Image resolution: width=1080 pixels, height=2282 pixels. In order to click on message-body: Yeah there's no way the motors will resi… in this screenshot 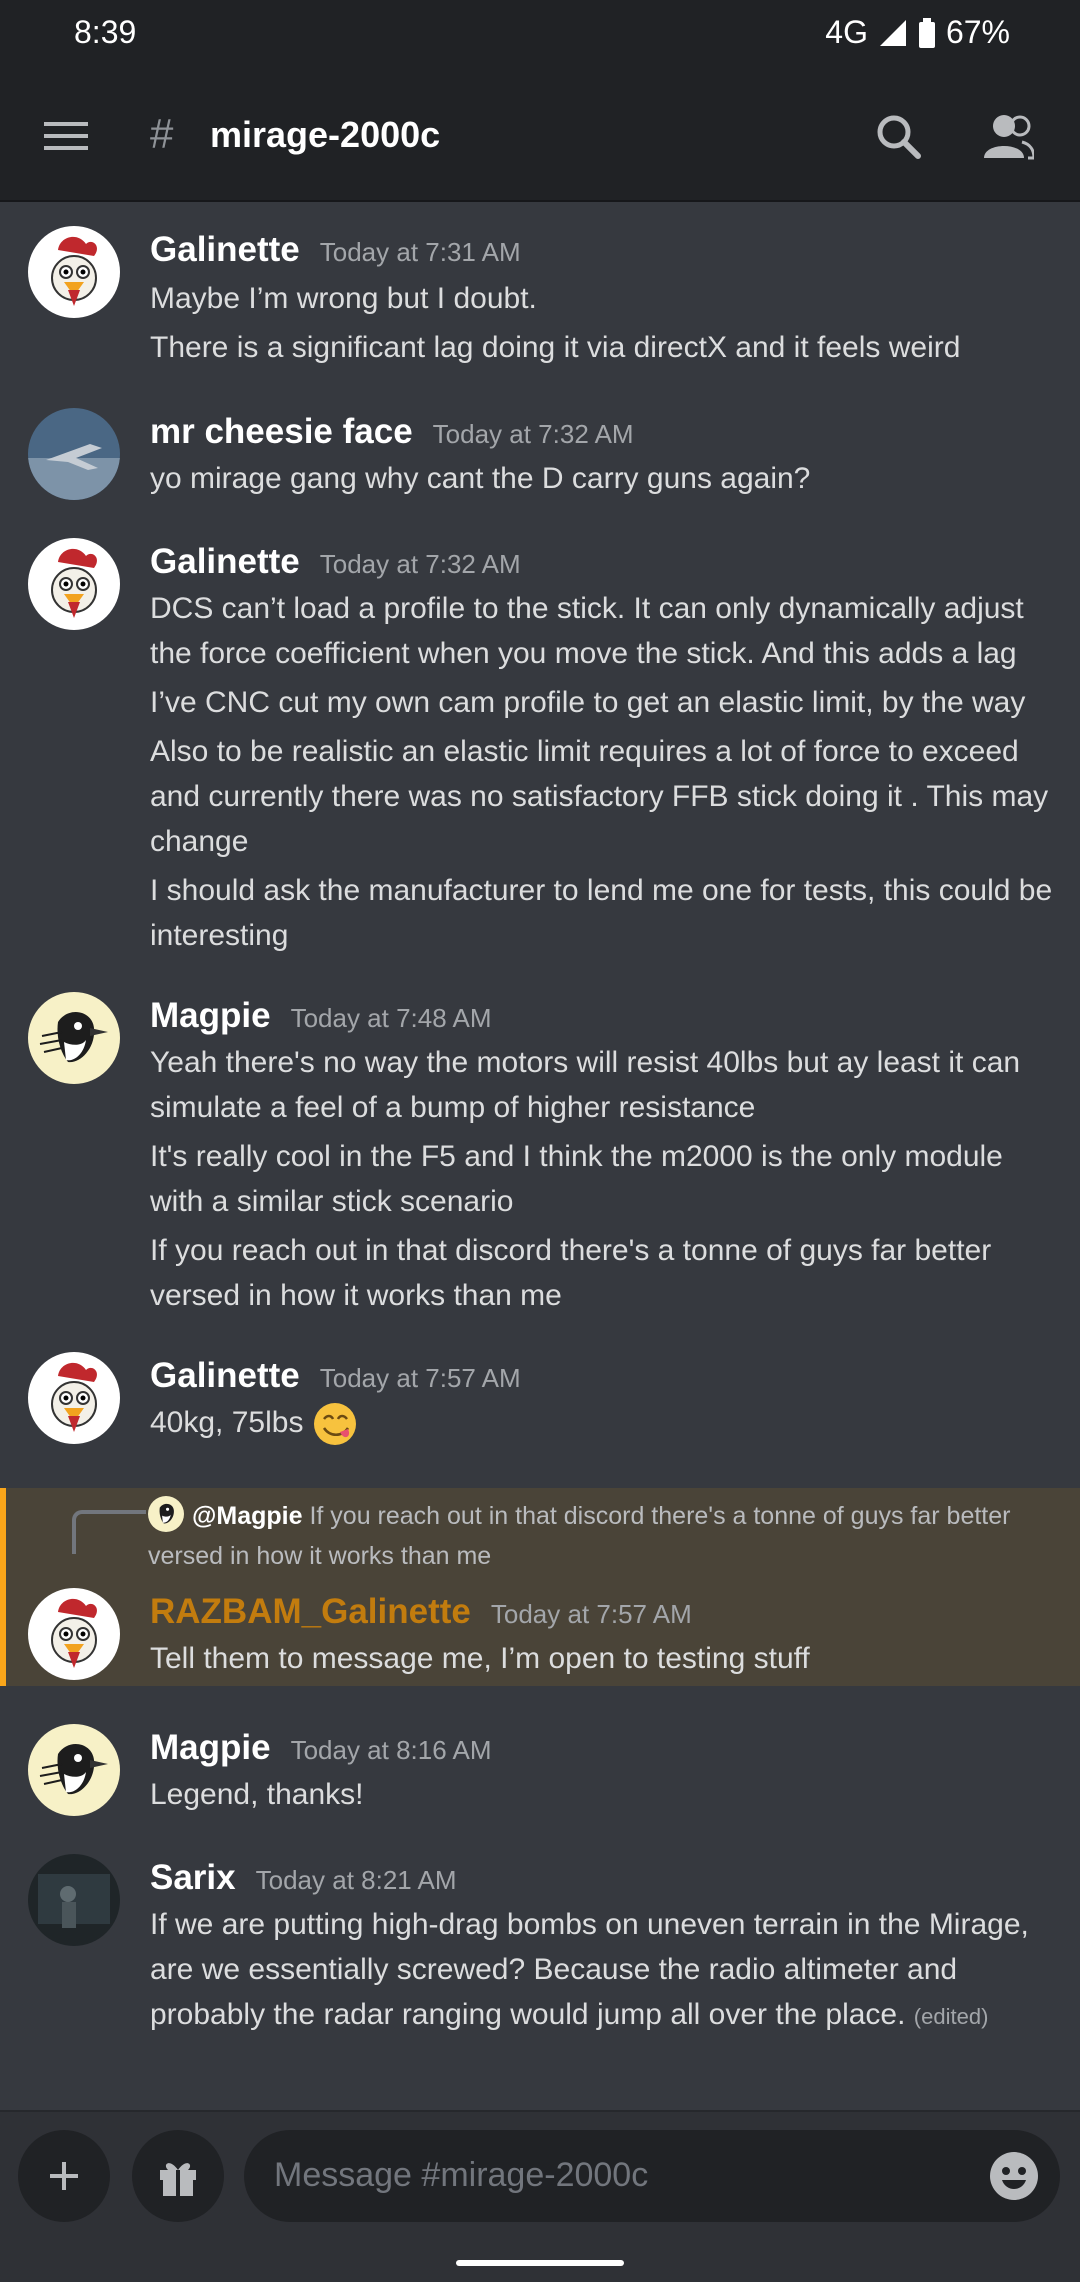, I will do `click(603, 1179)`.